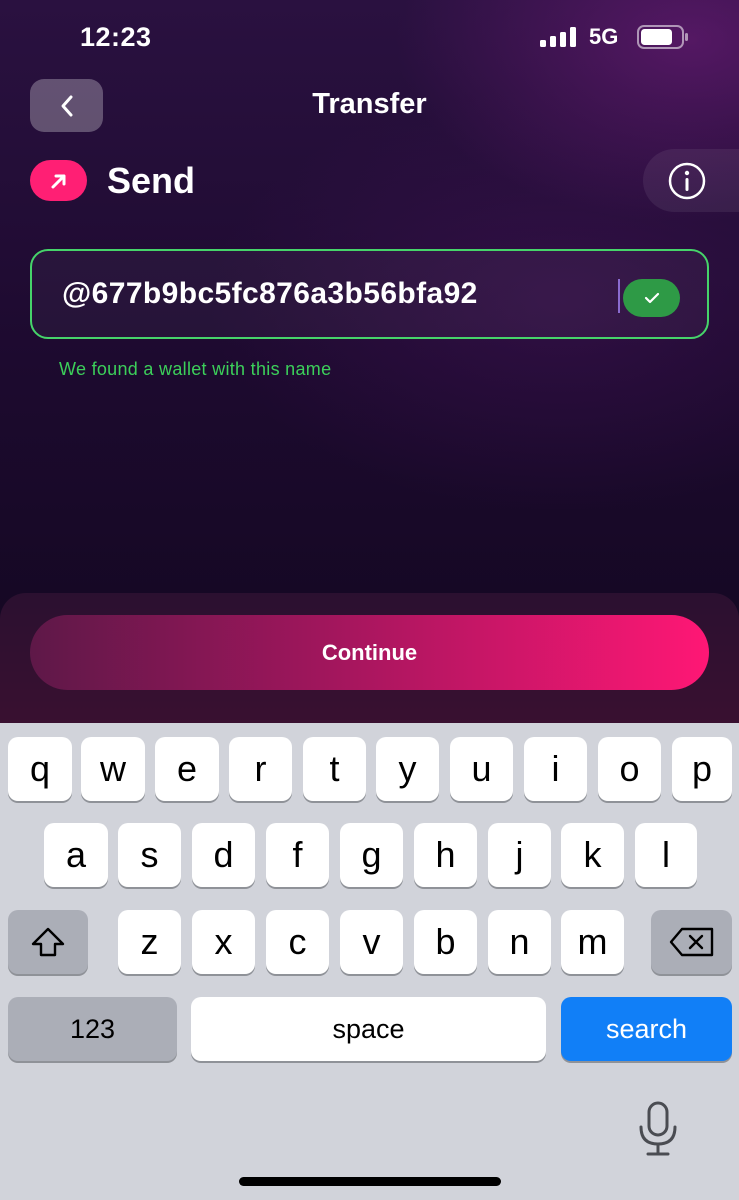 This screenshot has height=1200, width=739. I want to click on numbers-key: 123, so click(92, 1029).